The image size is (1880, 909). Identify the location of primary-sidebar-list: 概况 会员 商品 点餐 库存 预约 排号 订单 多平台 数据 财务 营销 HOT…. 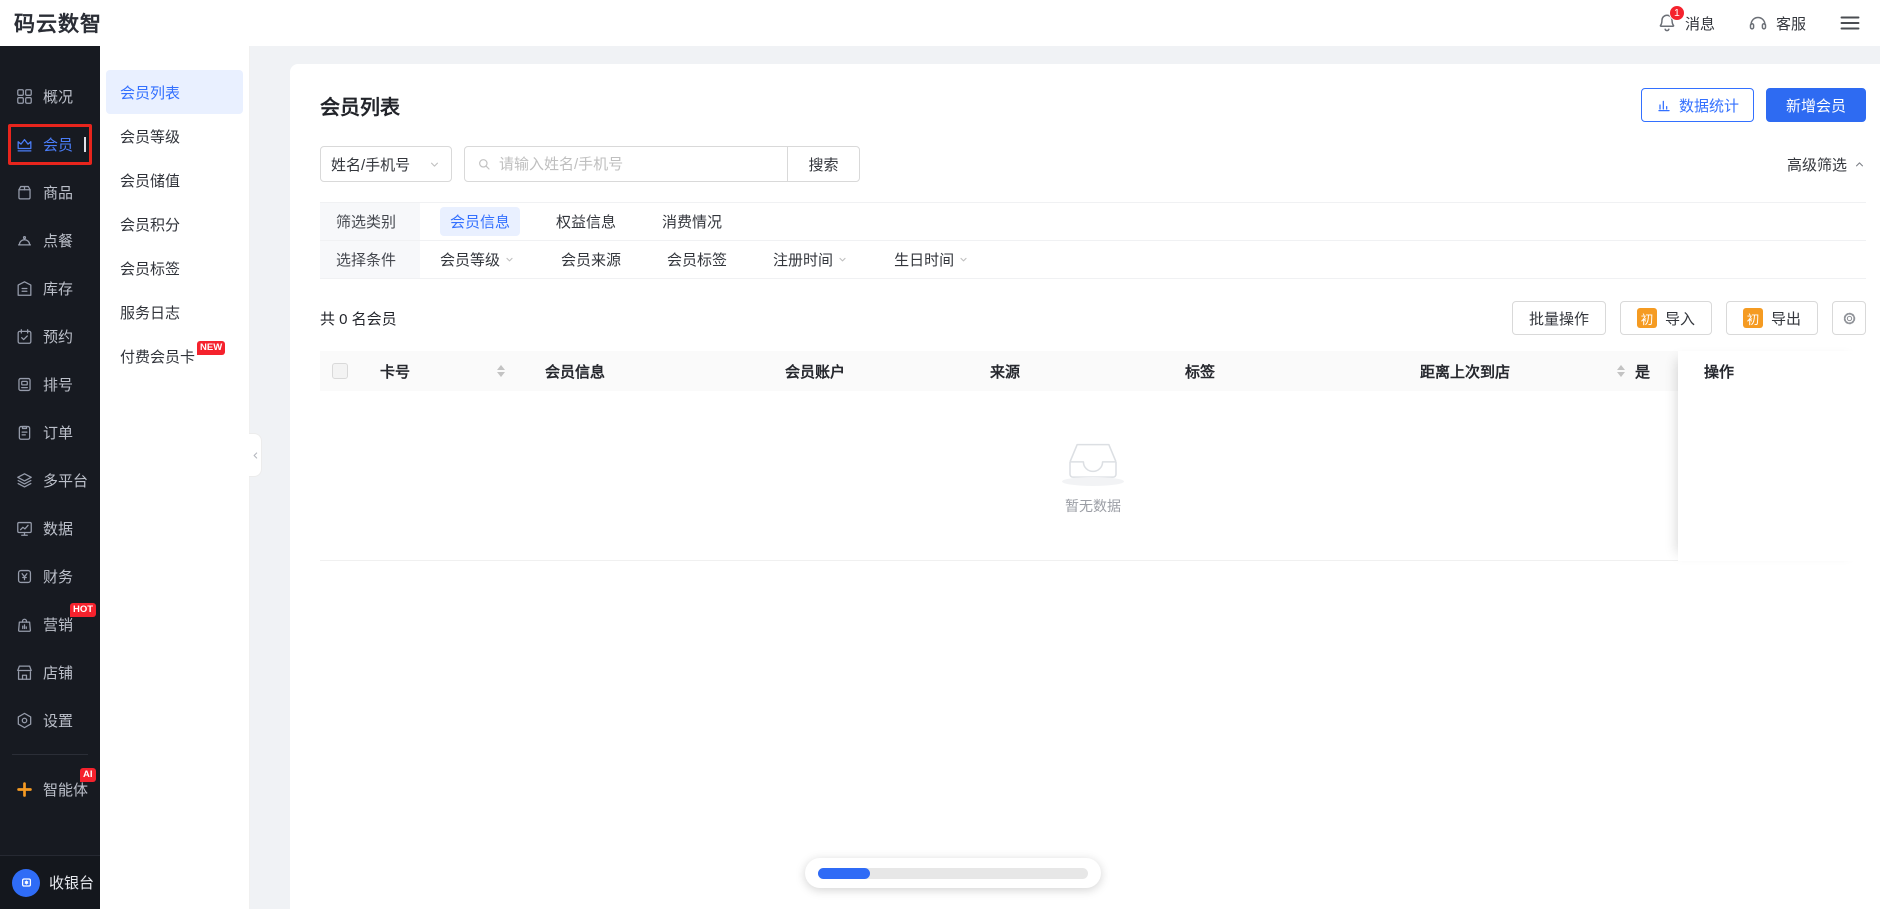
(50, 450).